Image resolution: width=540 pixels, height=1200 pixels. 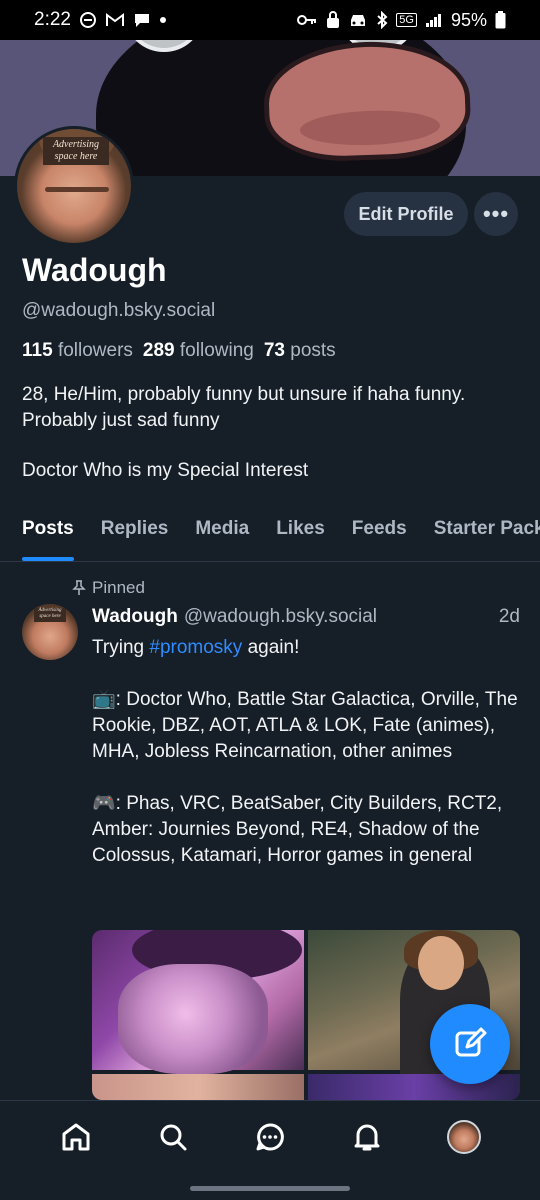 What do you see at coordinates (509, 616) in the screenshot?
I see `post-timestamp: 2d` at bounding box center [509, 616].